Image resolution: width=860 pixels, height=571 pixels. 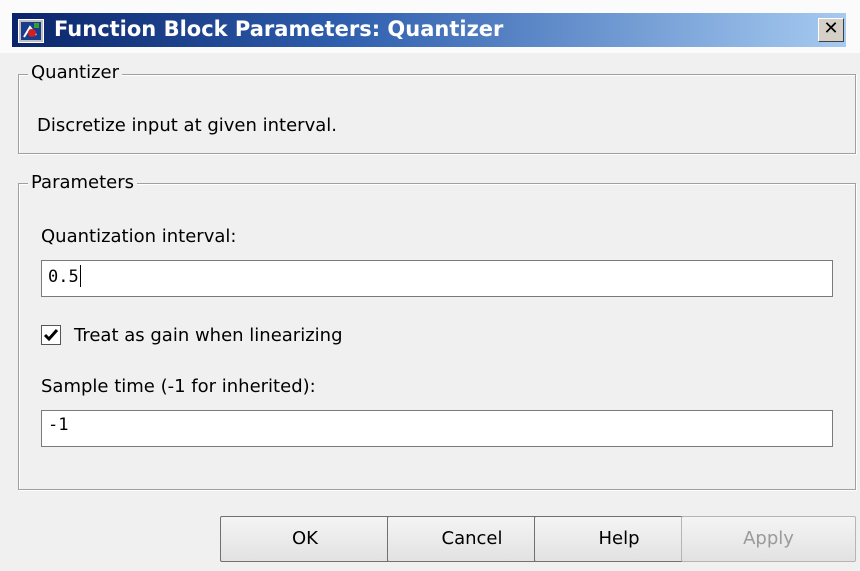 What do you see at coordinates (31, 31) in the screenshot?
I see `simulink-block-icon` at bounding box center [31, 31].